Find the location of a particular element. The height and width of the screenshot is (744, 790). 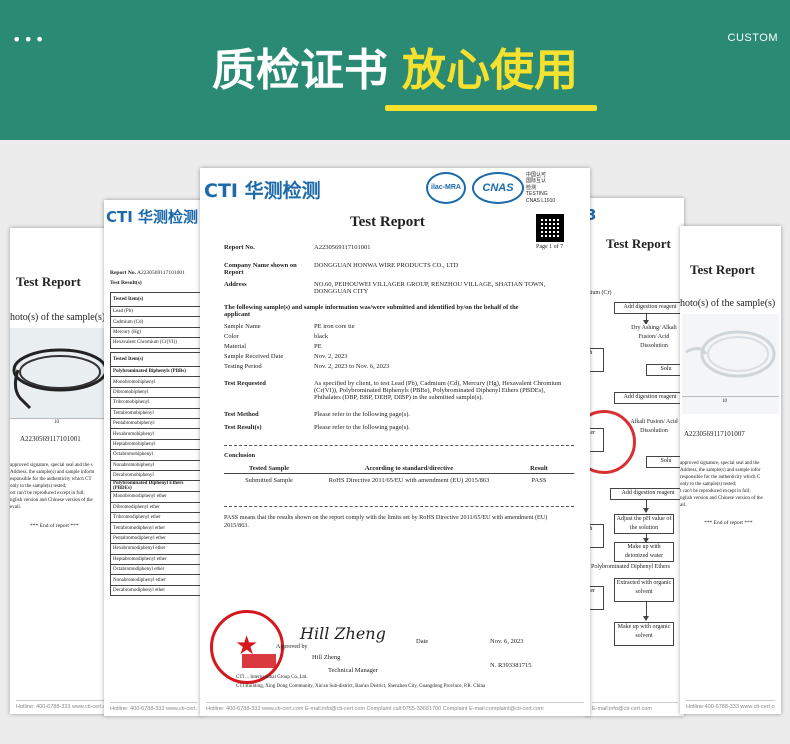

ilac-mra-logo: ilac-MRA is located at coordinates (446, 188).